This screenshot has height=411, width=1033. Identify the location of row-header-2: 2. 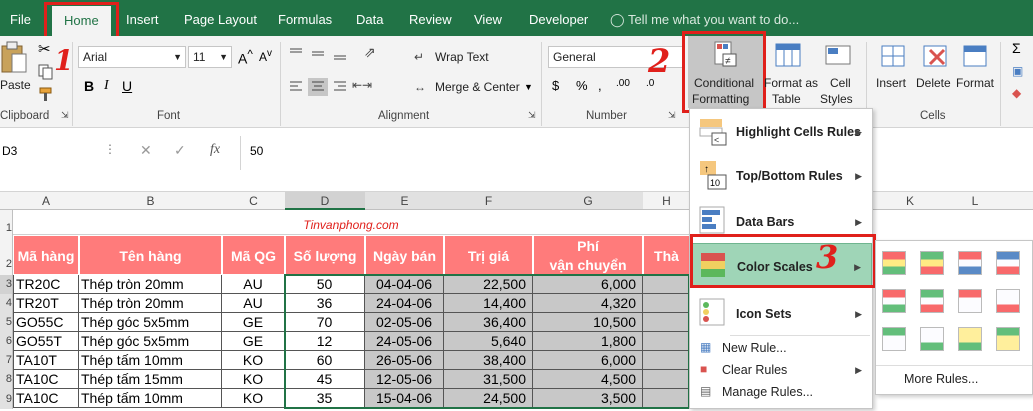
(6, 255).